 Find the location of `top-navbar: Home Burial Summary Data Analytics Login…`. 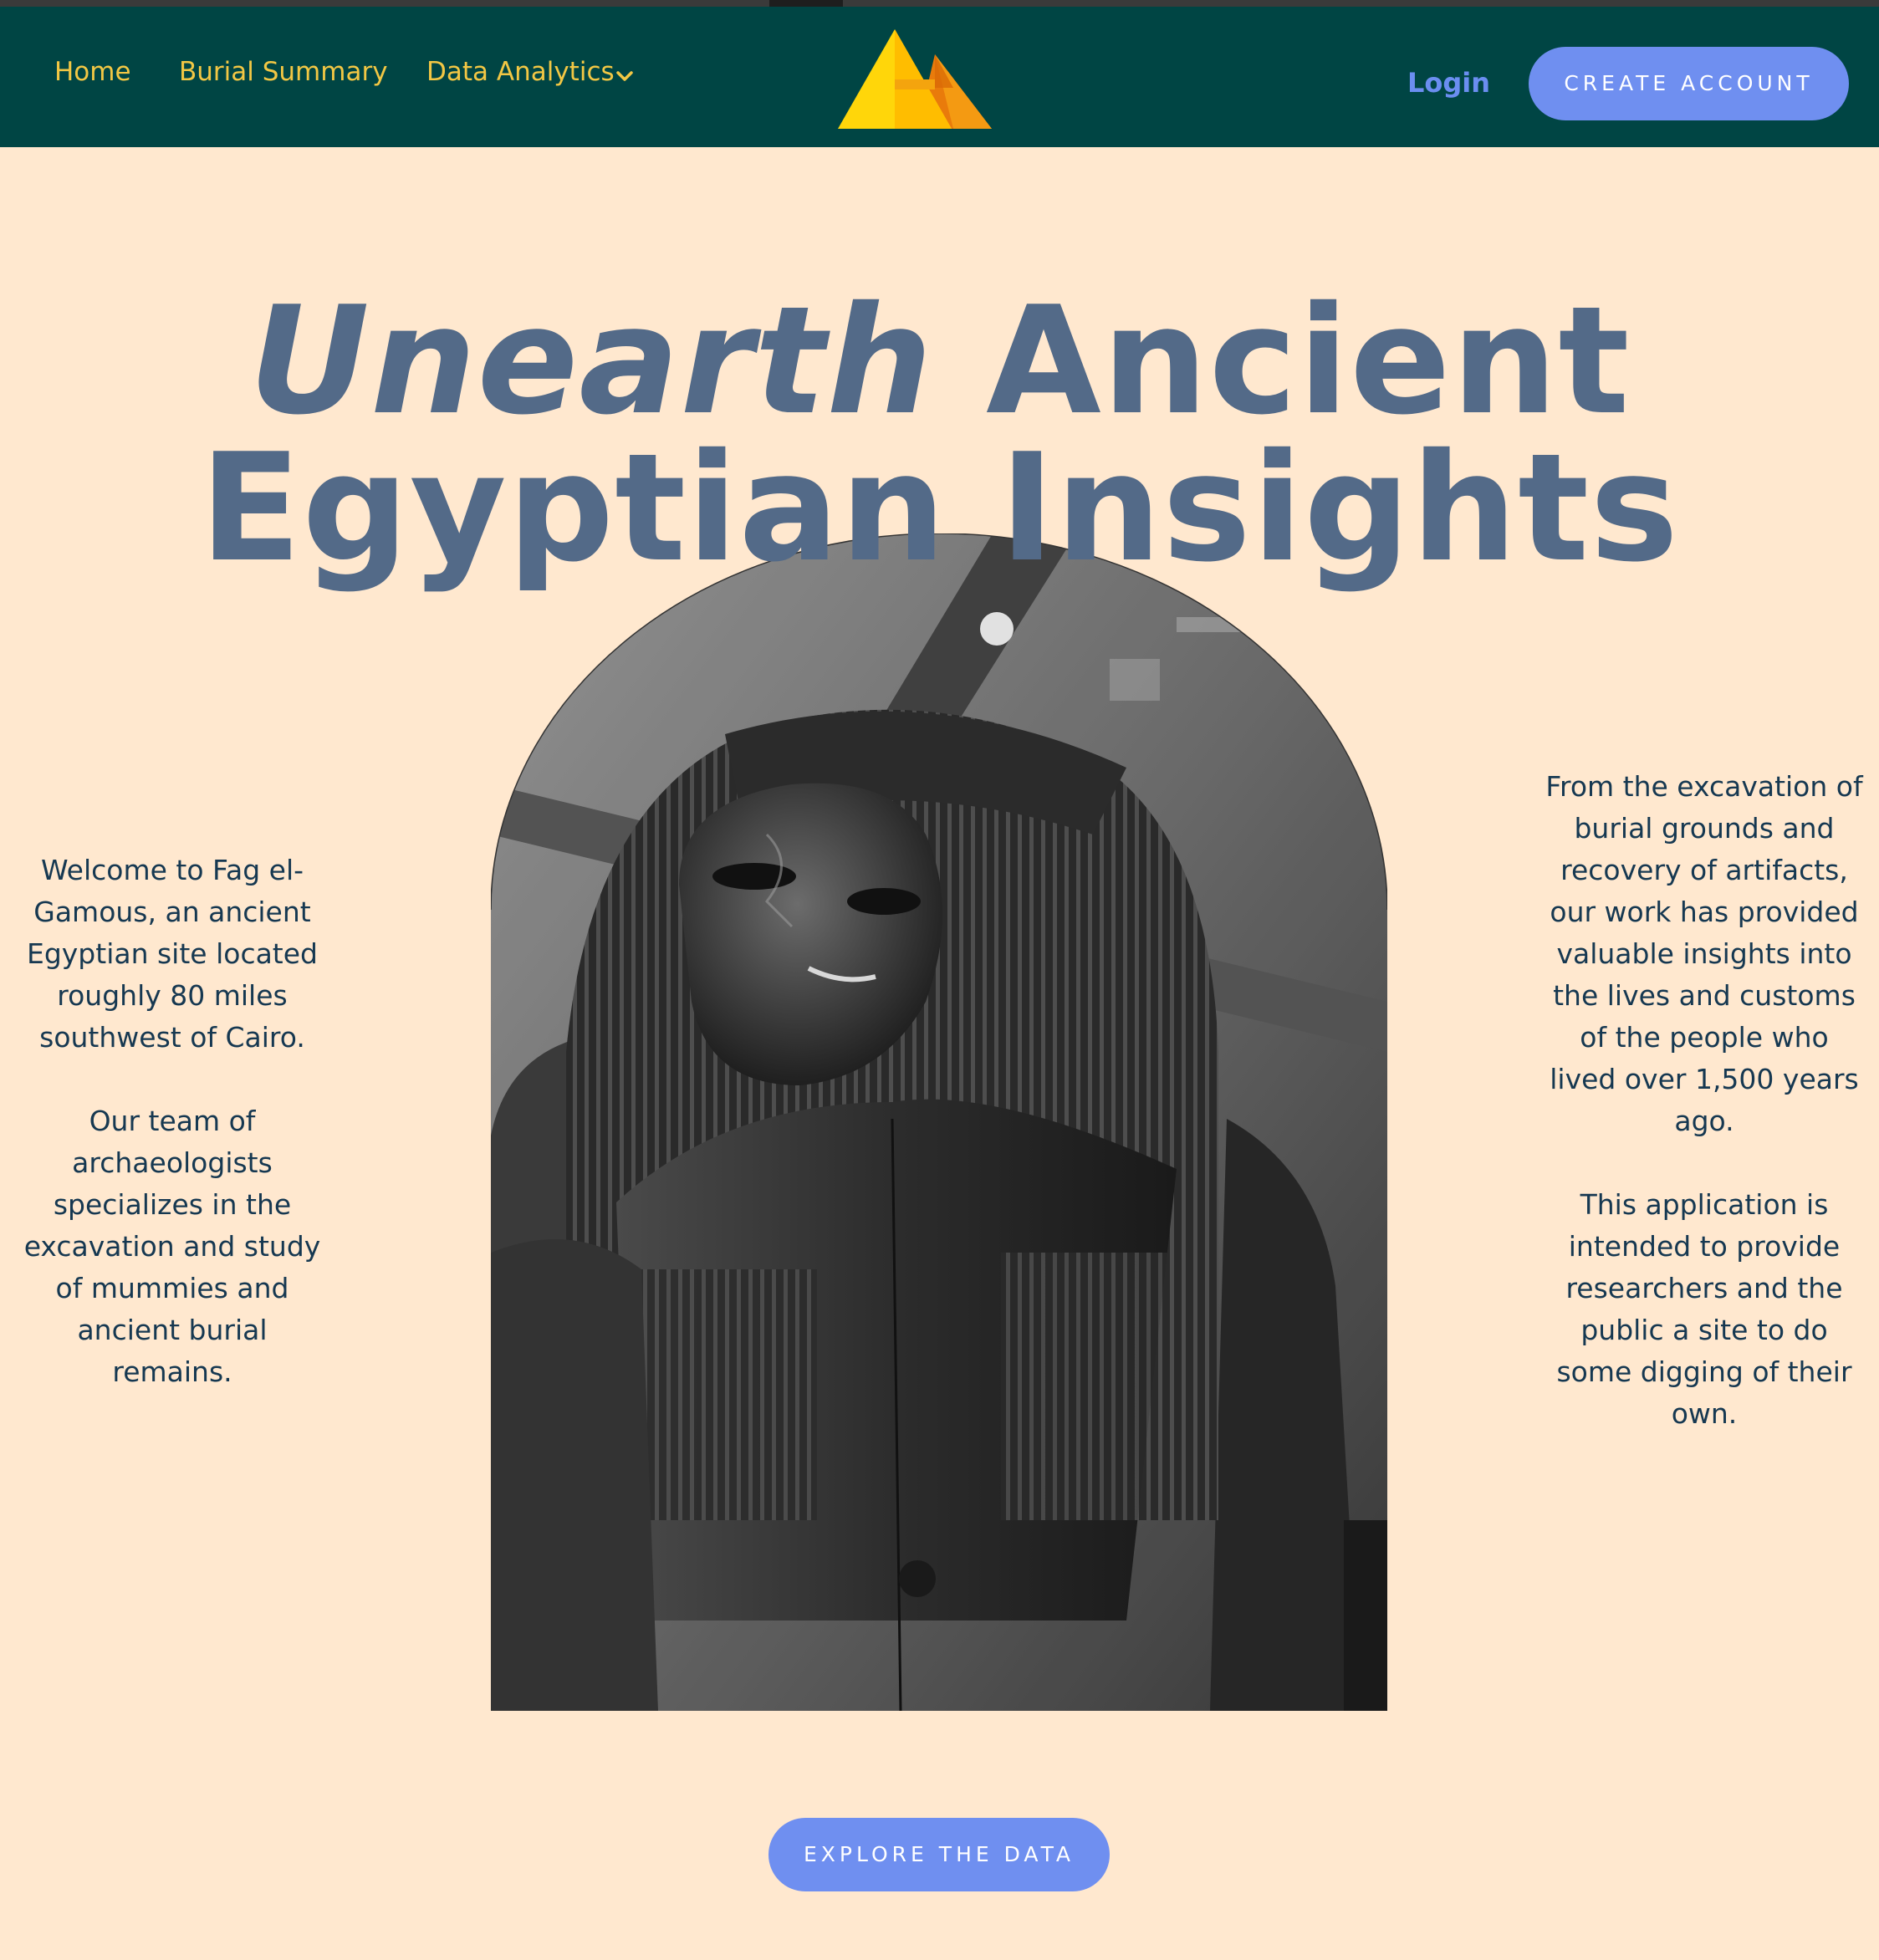

top-navbar: Home Burial Summary Data Analytics Login… is located at coordinates (939, 77).